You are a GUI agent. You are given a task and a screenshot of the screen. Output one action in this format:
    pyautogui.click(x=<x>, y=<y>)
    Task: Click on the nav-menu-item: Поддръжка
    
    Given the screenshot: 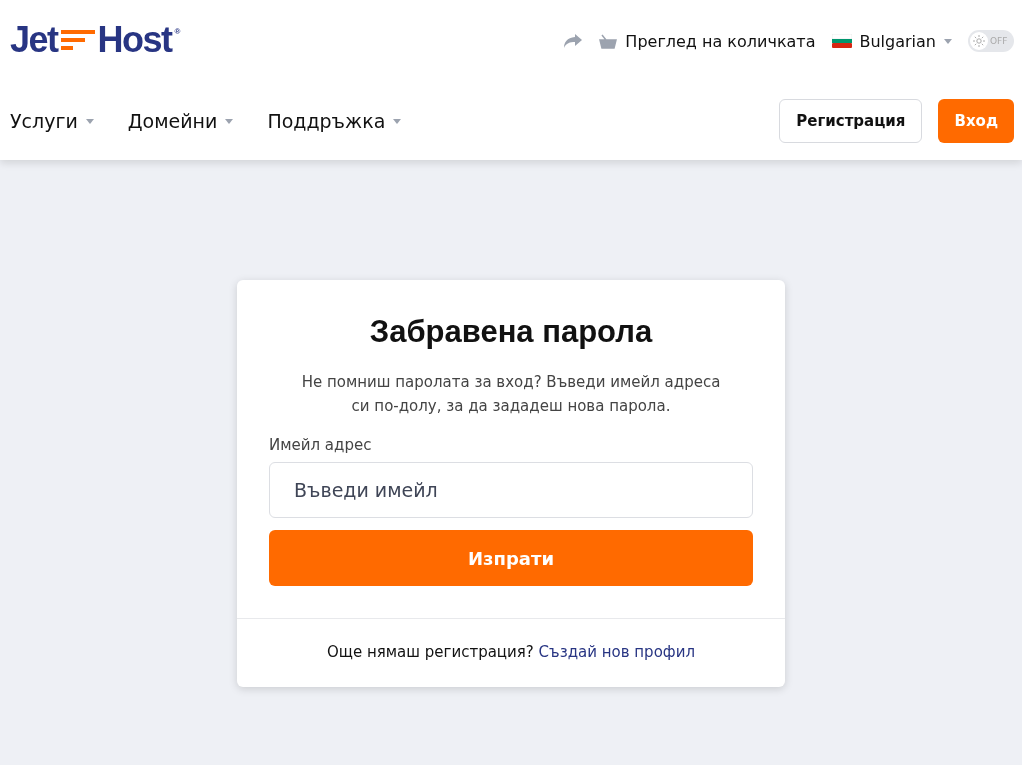 What is the action you would take?
    pyautogui.click(x=334, y=121)
    